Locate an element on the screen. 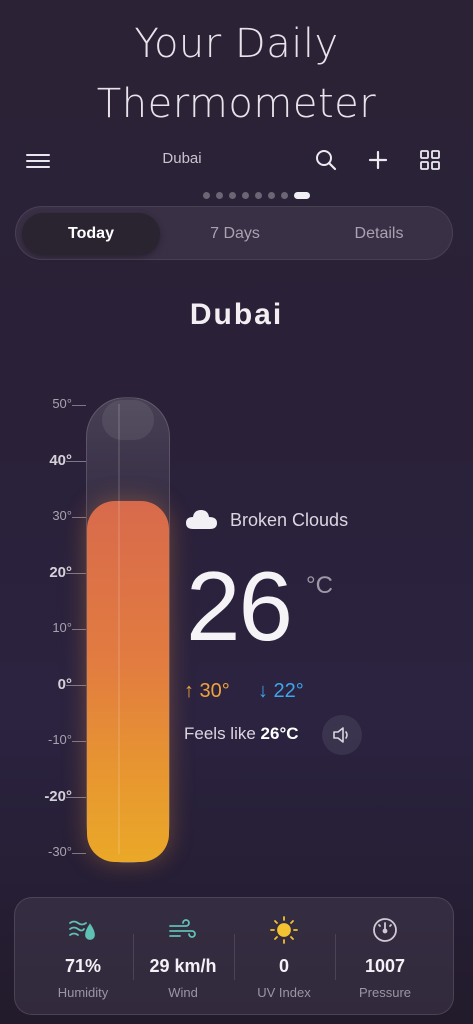  humidity-label: Humidity is located at coordinates (83, 992).